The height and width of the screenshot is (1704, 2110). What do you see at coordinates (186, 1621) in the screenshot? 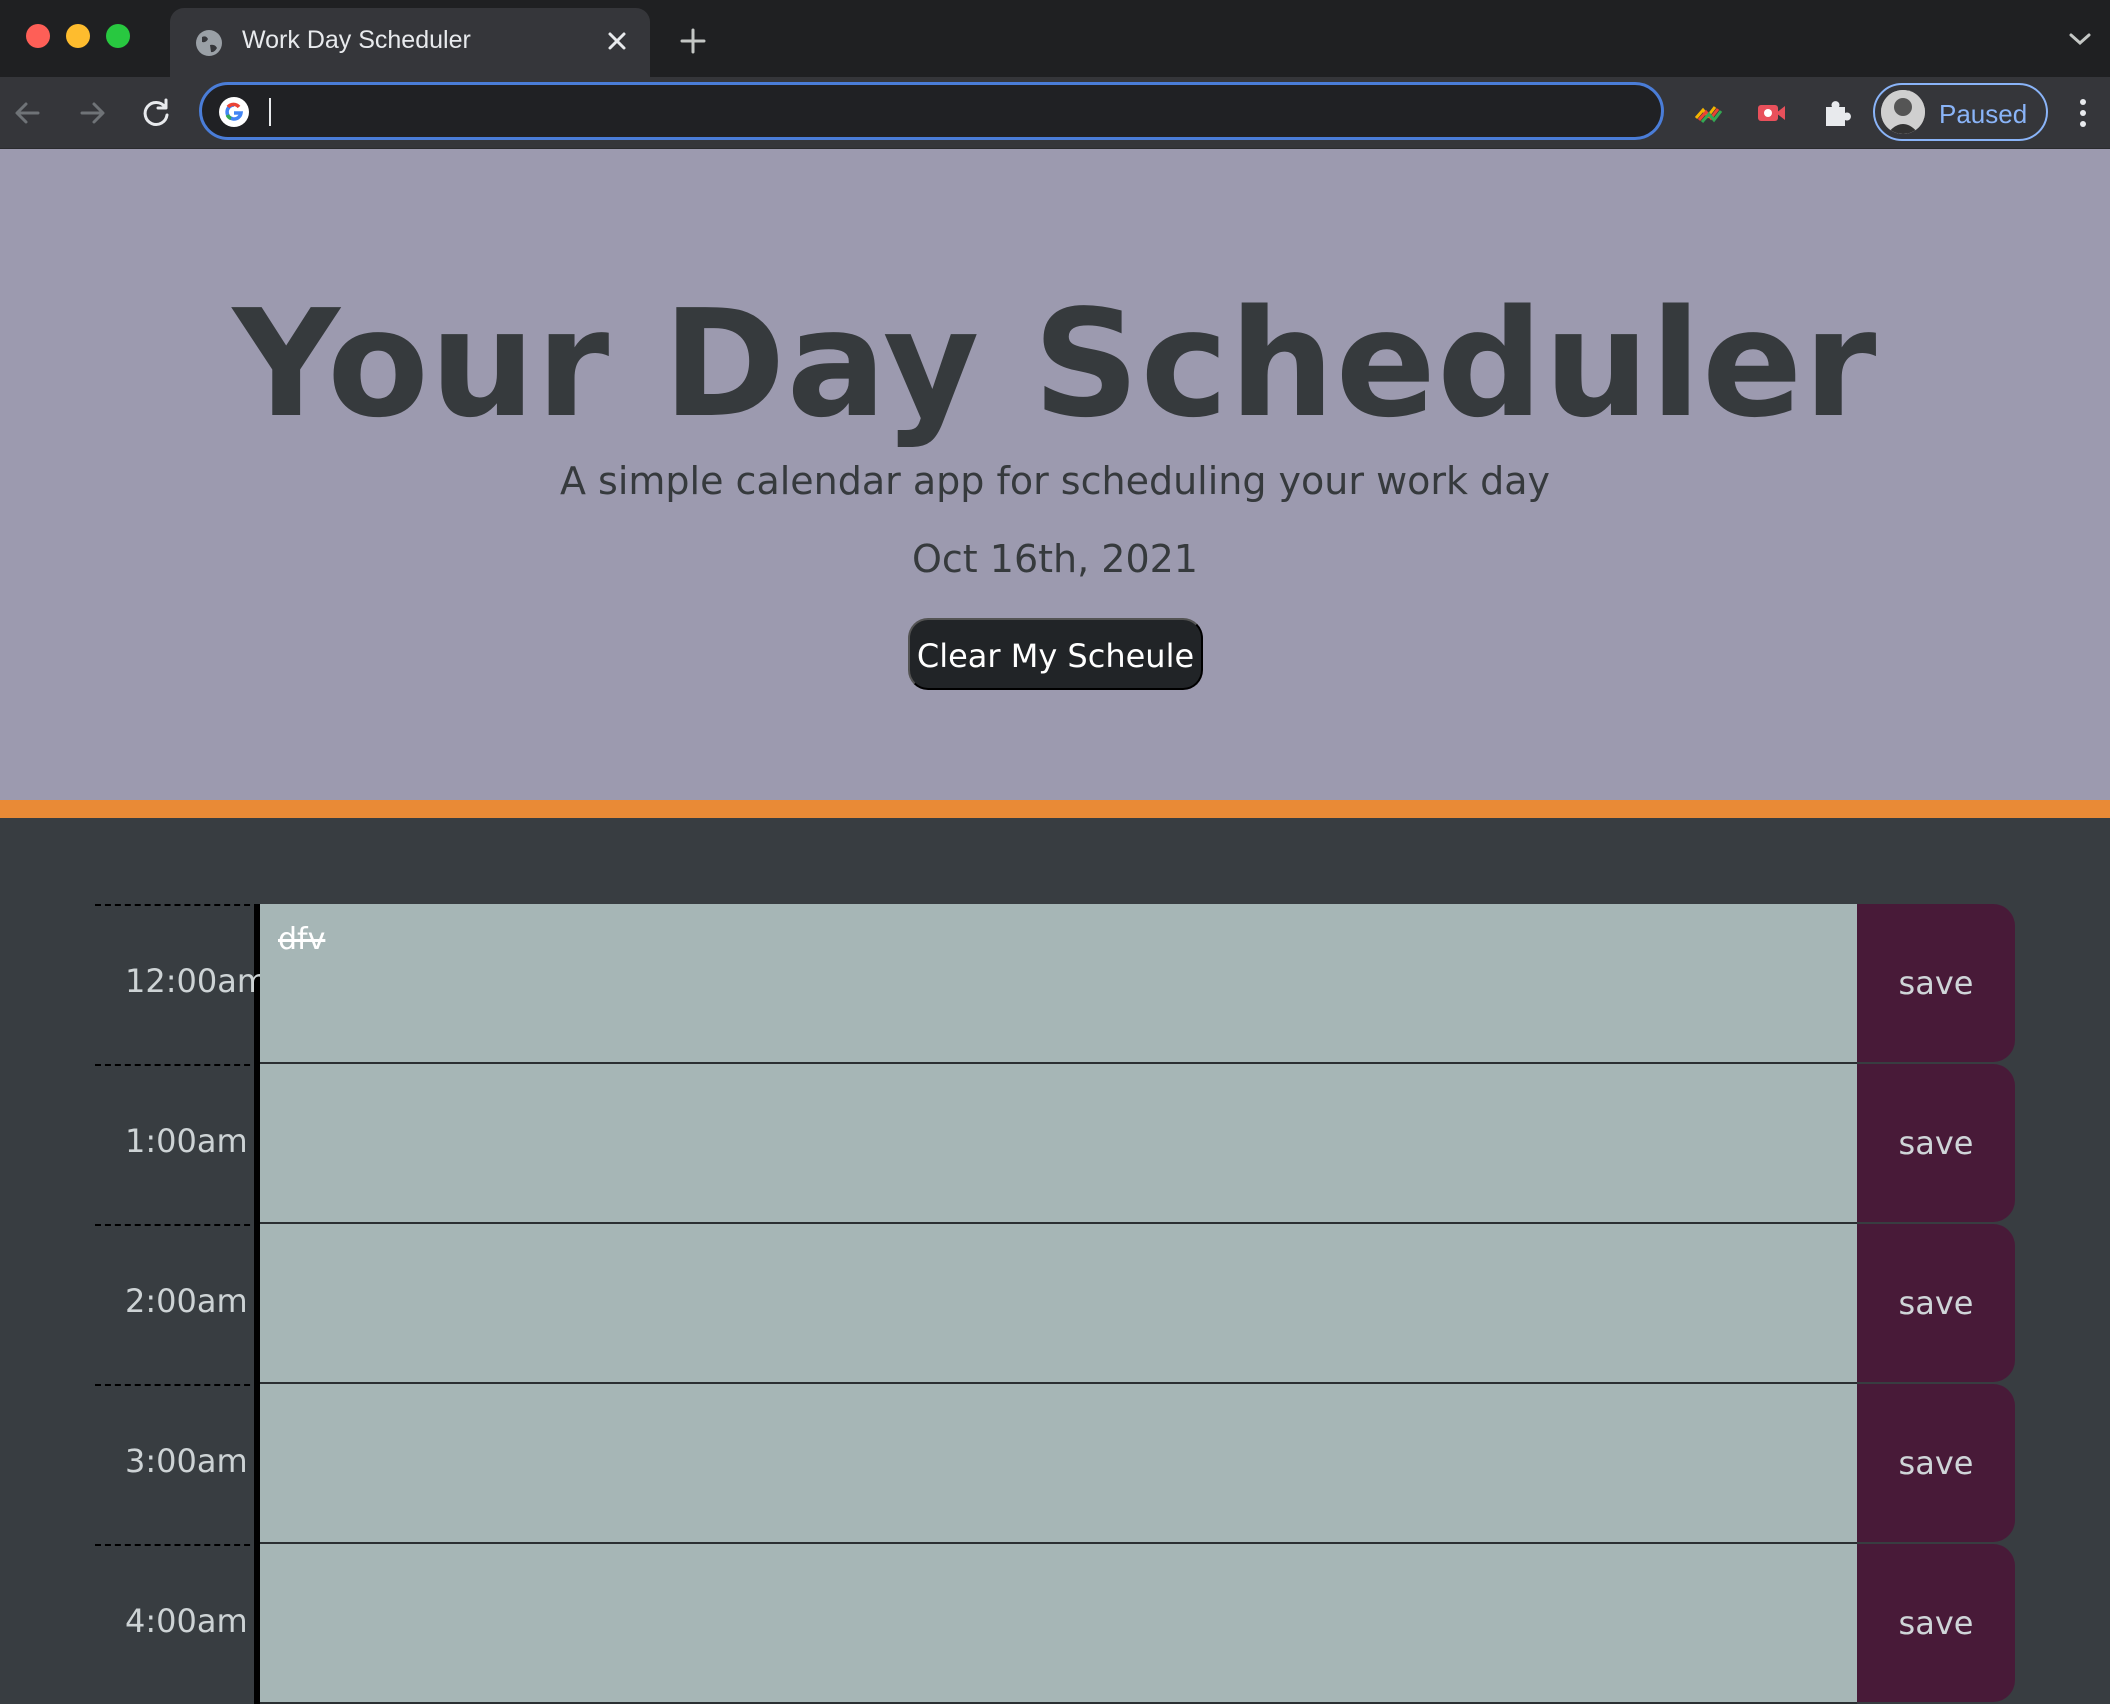
I see `hour-text: 4:00am` at bounding box center [186, 1621].